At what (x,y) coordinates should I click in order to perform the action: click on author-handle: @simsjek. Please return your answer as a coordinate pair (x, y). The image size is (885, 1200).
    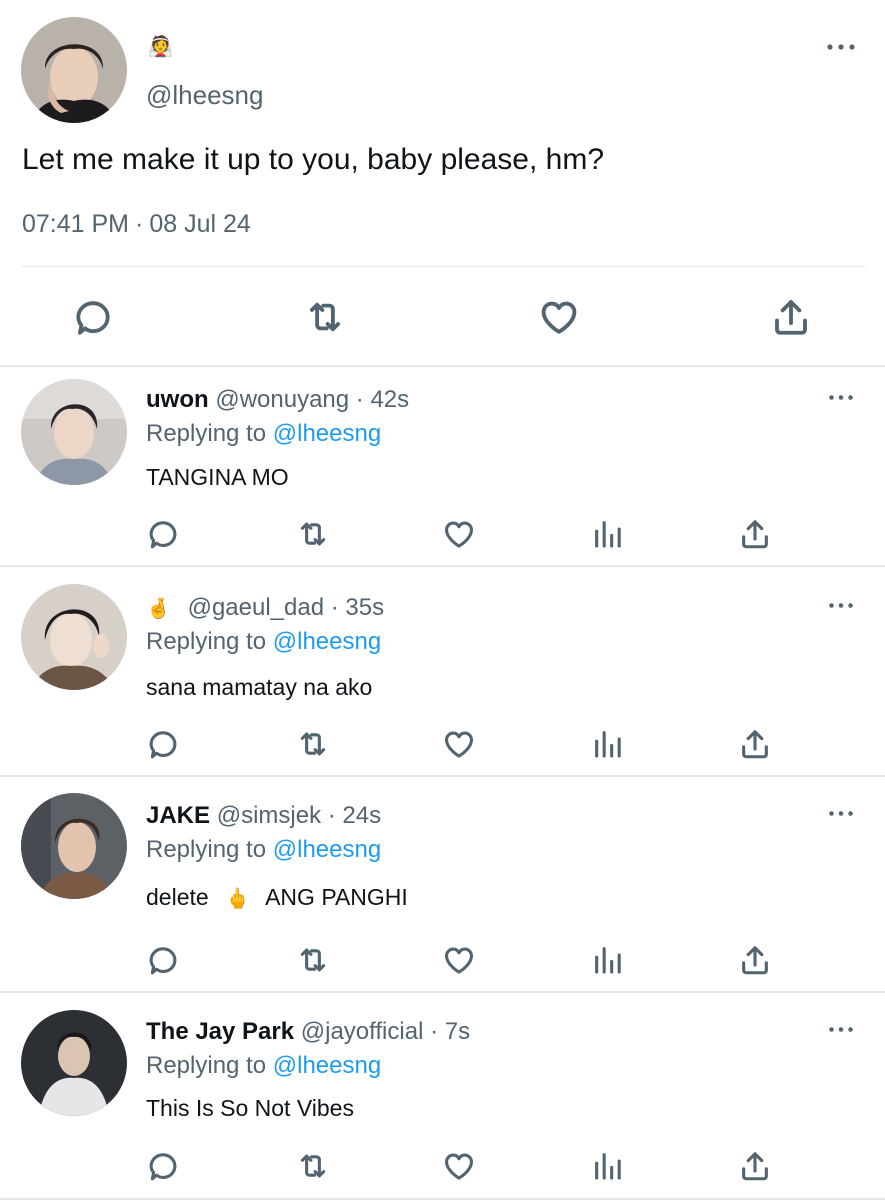
    Looking at the image, I should click on (269, 815).